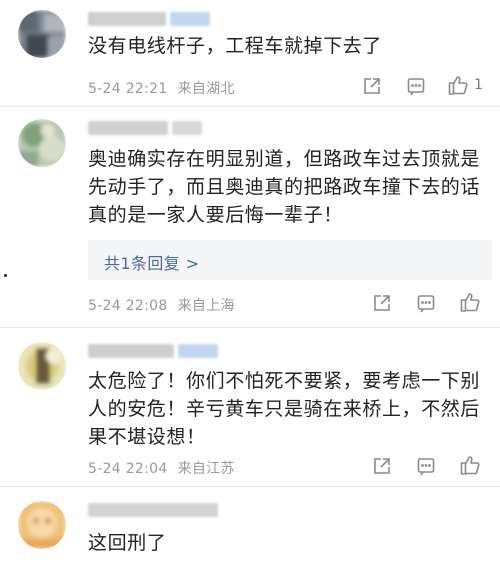 Image resolution: width=500 pixels, height=564 pixels. Describe the element at coordinates (250, 525) in the screenshot. I see `comment-item: 这回刑了` at that location.